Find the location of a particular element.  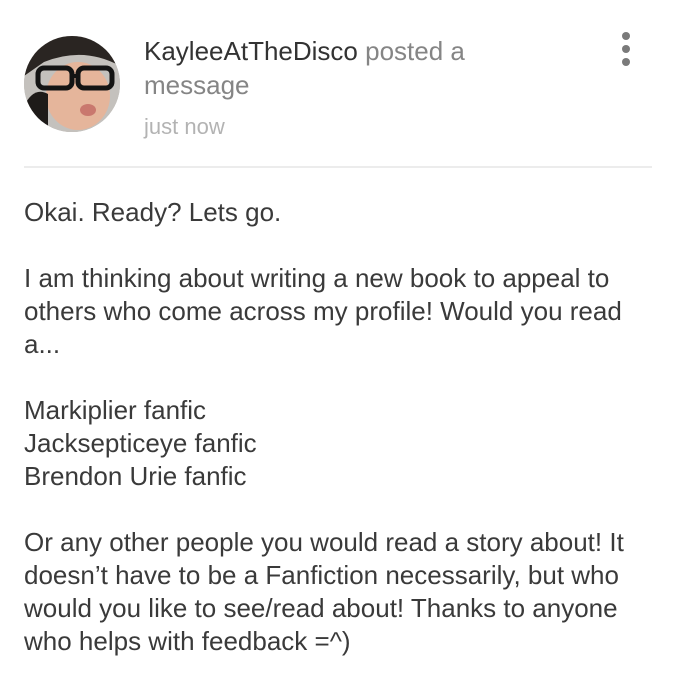

post-author-line: KayleeAtTheDisco posted a message is located at coordinates (344, 68).